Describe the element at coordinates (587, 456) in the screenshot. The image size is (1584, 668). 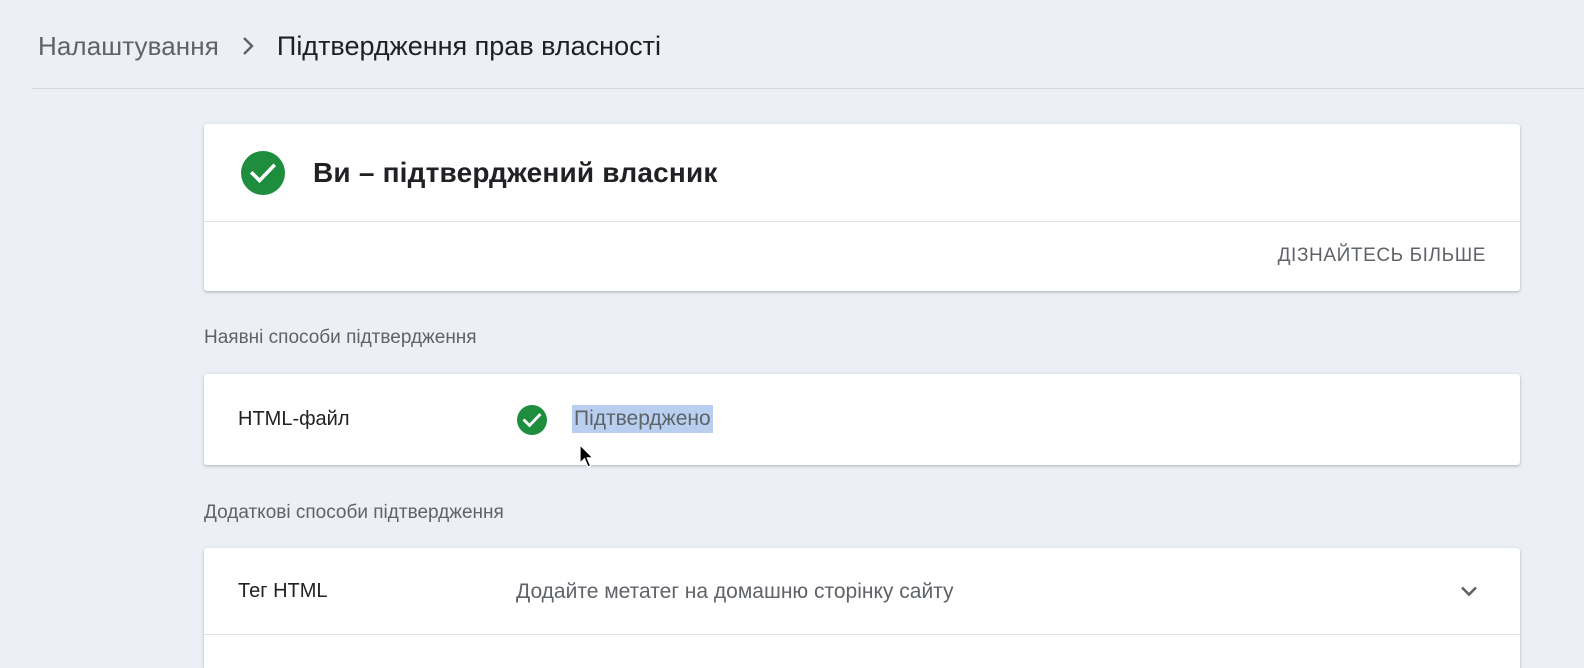
I see `mouse-pointer-icon` at that location.